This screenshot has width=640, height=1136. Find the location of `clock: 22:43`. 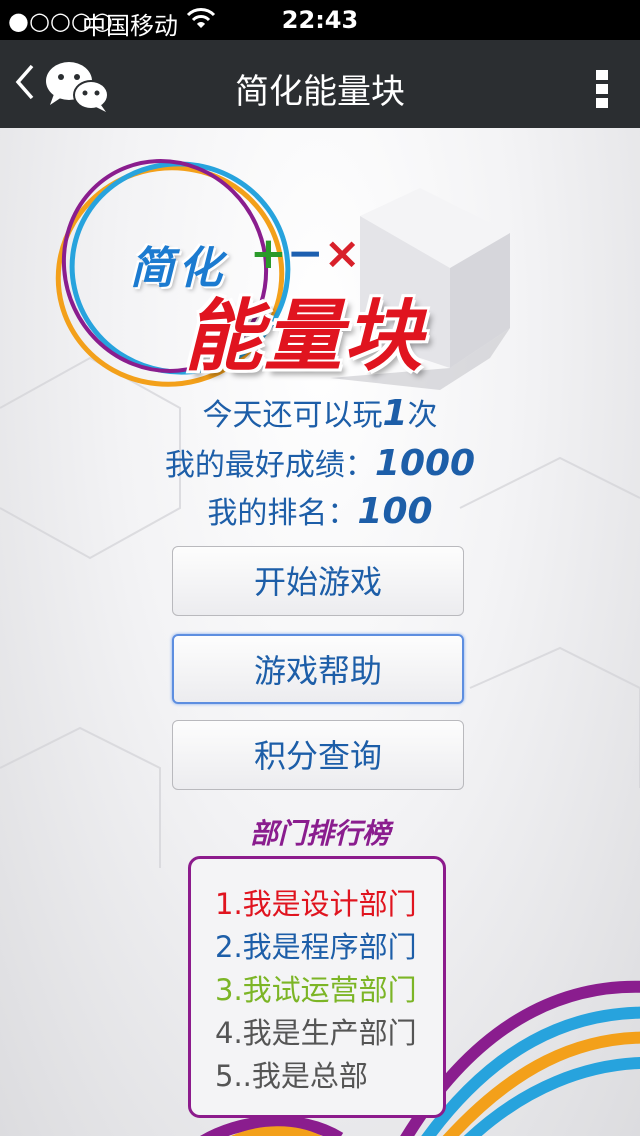

clock: 22:43 is located at coordinates (320, 20).